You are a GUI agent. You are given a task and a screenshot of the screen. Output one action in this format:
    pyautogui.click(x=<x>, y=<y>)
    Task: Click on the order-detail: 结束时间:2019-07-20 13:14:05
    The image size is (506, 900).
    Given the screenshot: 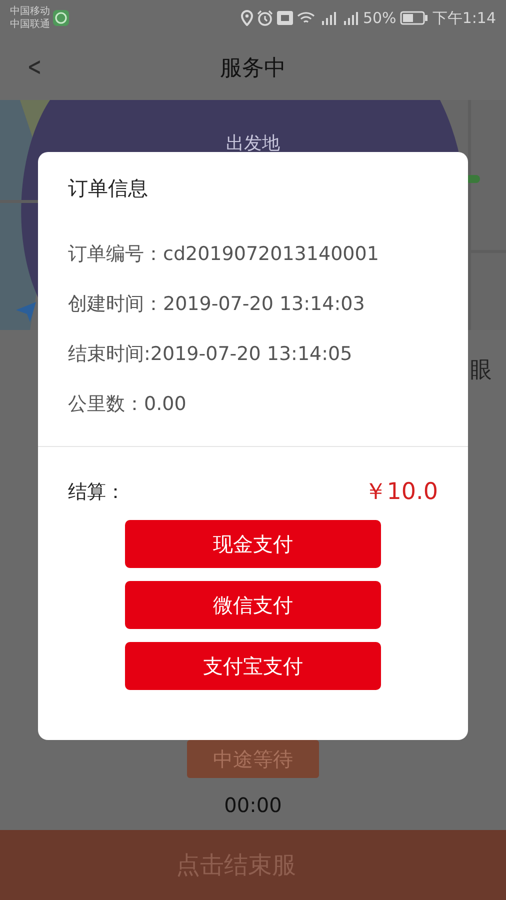 What is the action you would take?
    pyautogui.click(x=211, y=354)
    